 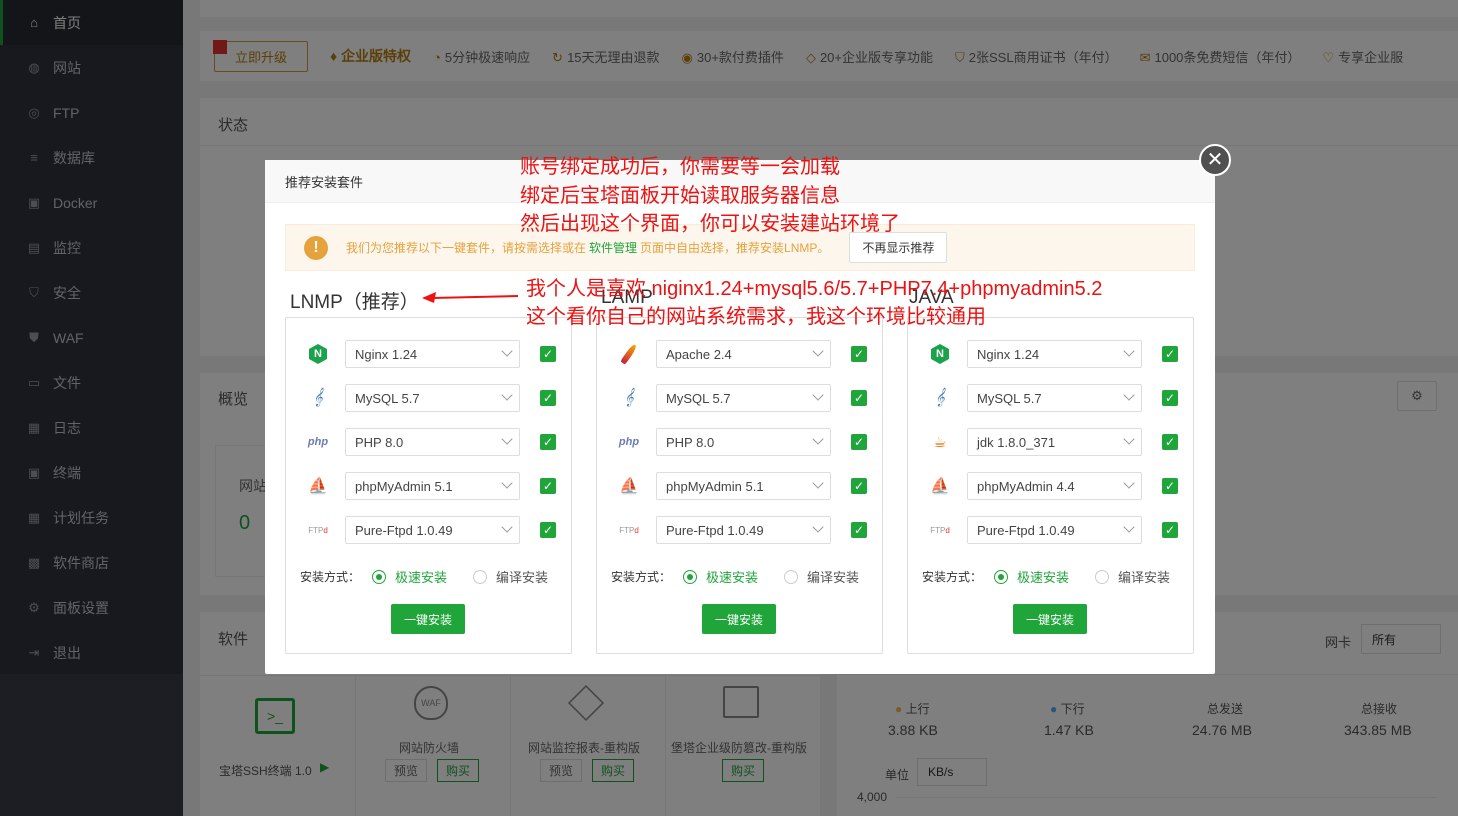 I want to click on stack-row: ⛵ phpMyAdmin 5.1 ✓, so click(x=742, y=486).